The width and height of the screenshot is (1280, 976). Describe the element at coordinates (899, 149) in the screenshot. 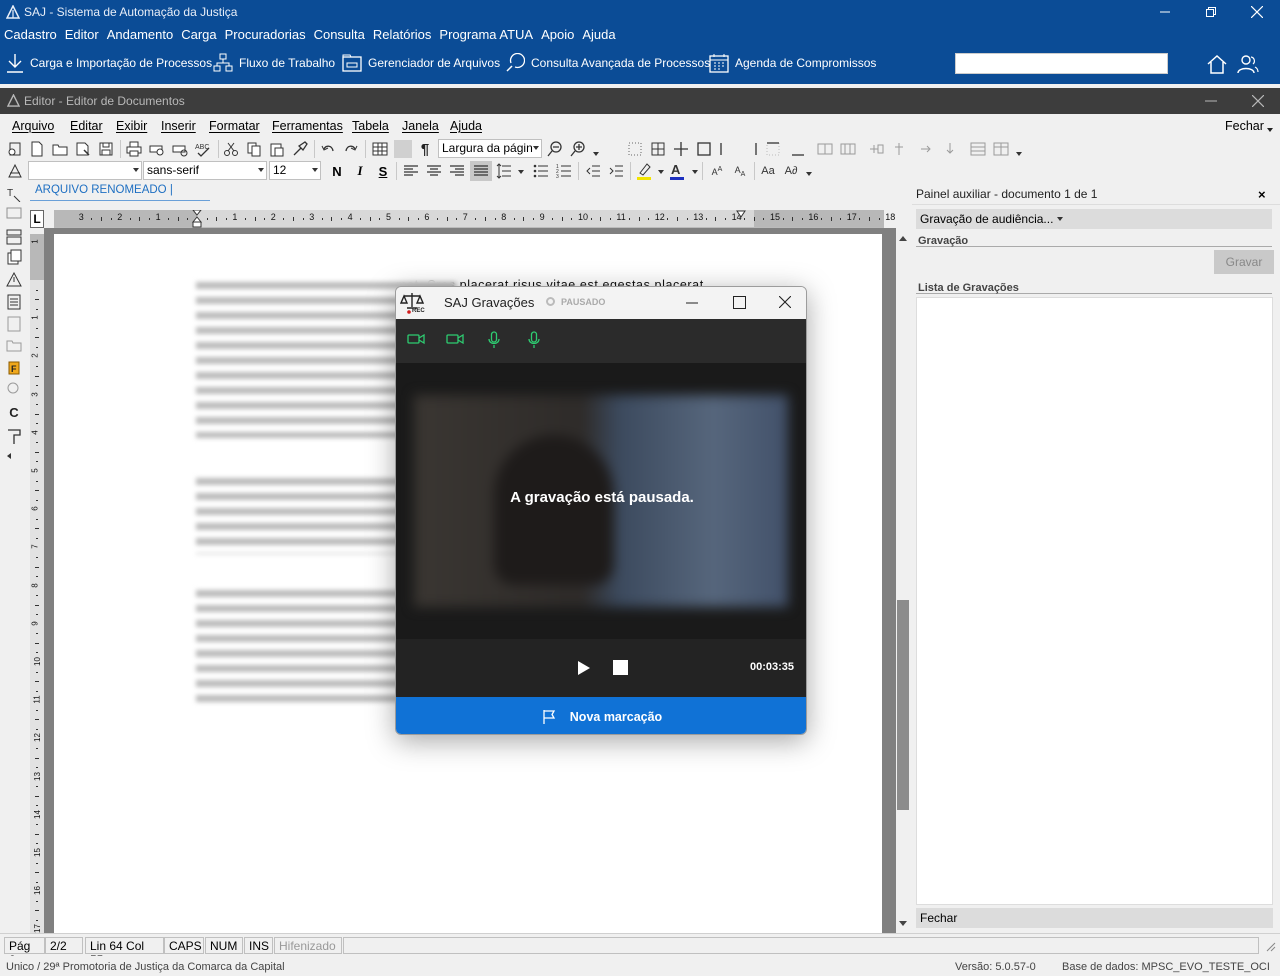

I see `insert-col-icon` at that location.